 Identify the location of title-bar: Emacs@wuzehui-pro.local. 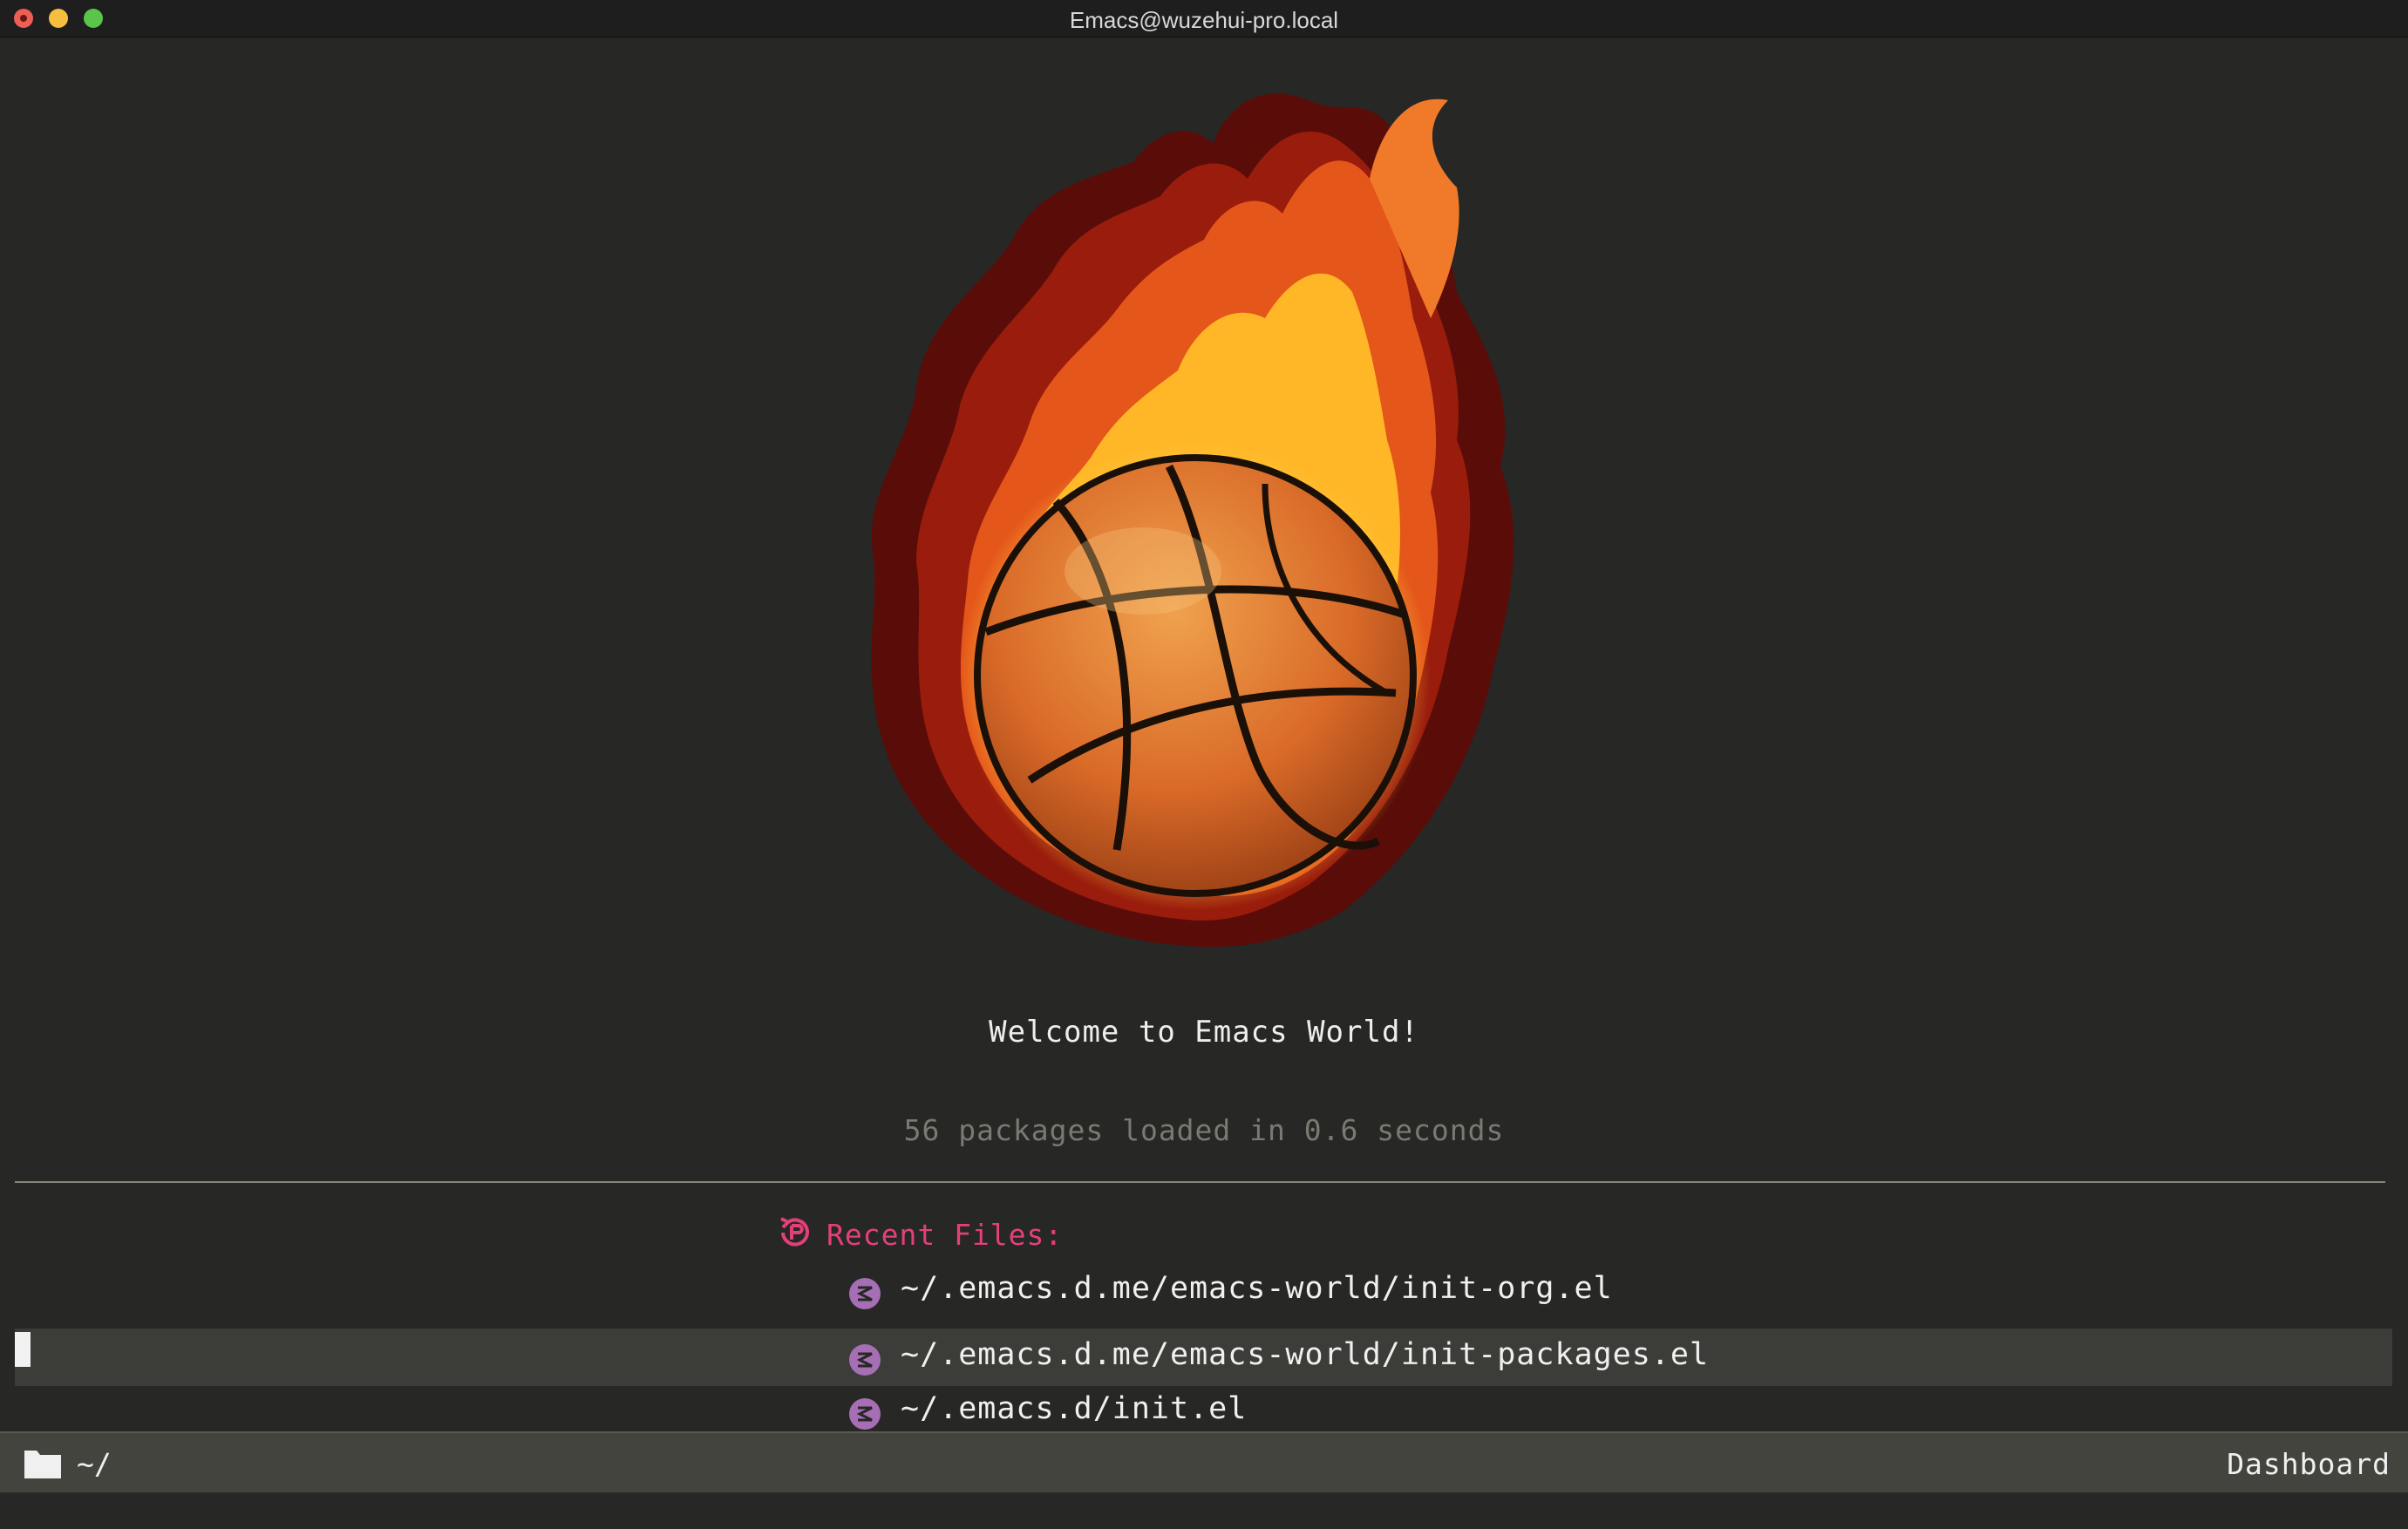
(1204, 18).